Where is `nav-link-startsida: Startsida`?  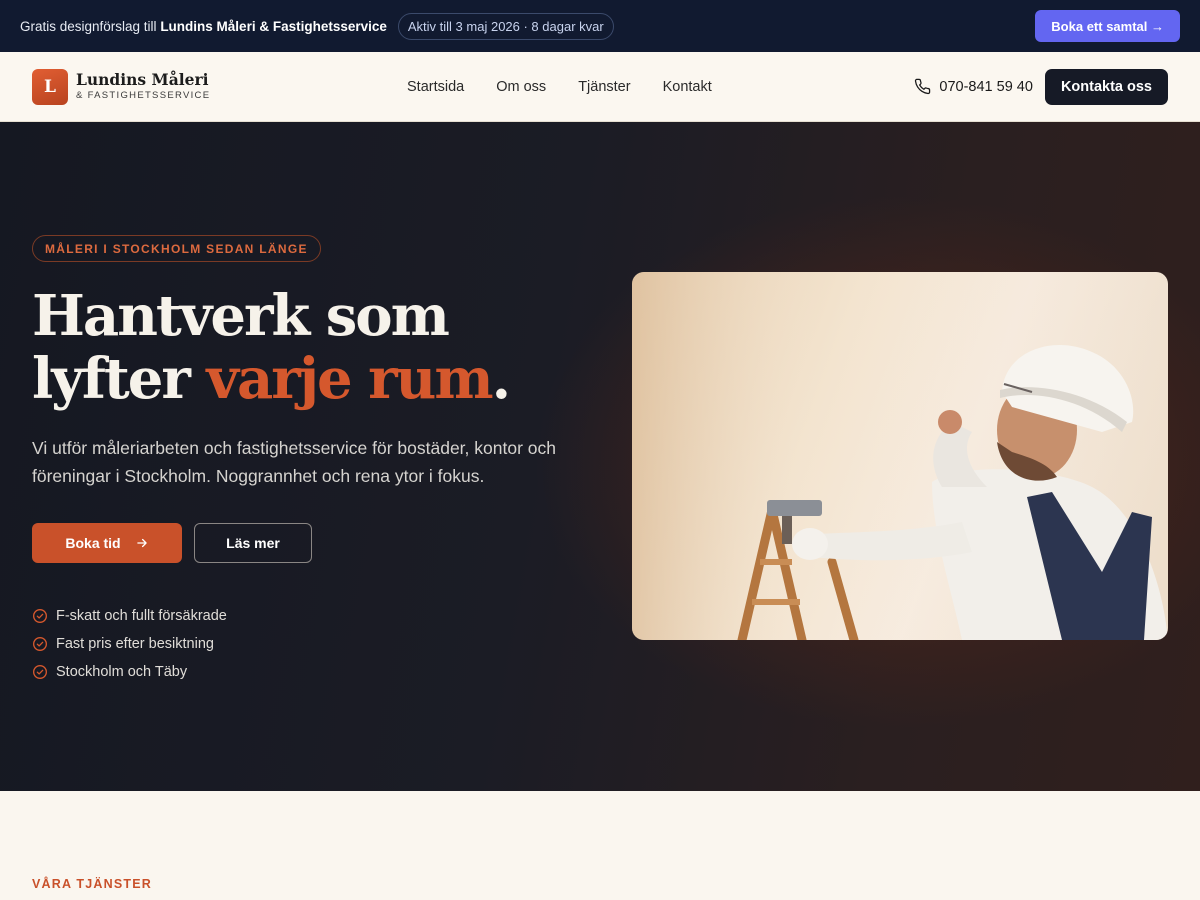
nav-link-startsida: Startsida is located at coordinates (435, 87).